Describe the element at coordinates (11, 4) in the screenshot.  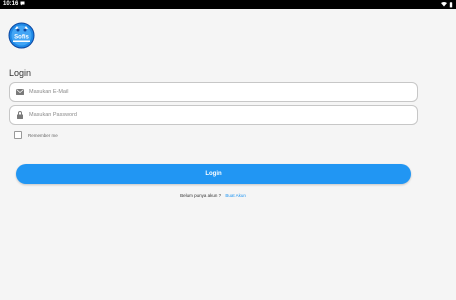
I see `status-time: 10:16` at that location.